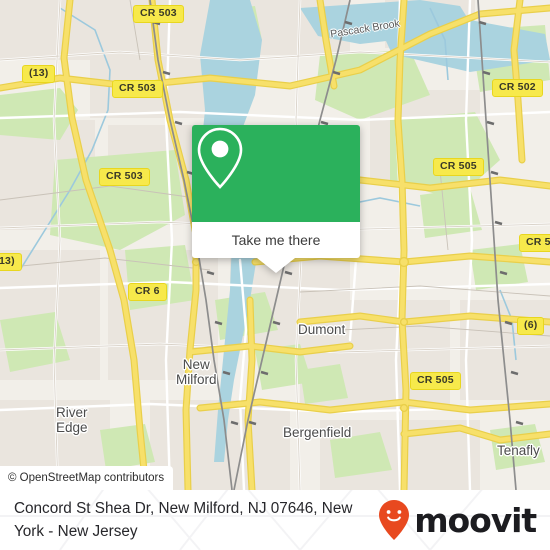 Image resolution: width=550 pixels, height=550 pixels. What do you see at coordinates (11, 262) in the screenshot?
I see `road-shield-13-lower: 13)` at bounding box center [11, 262].